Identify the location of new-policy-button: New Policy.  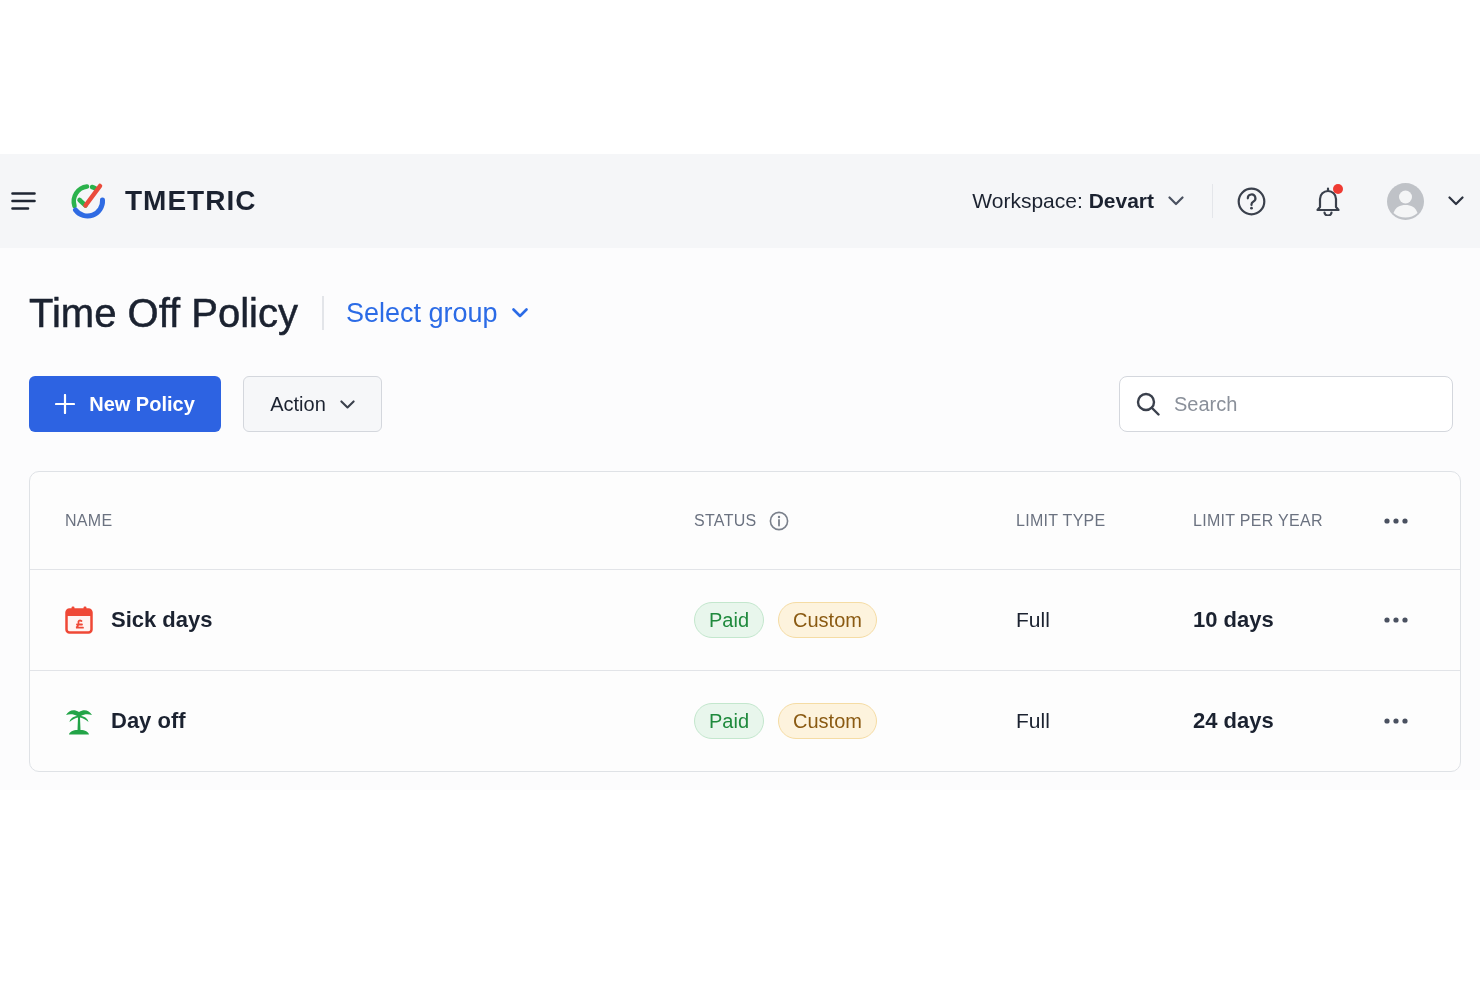
(125, 404).